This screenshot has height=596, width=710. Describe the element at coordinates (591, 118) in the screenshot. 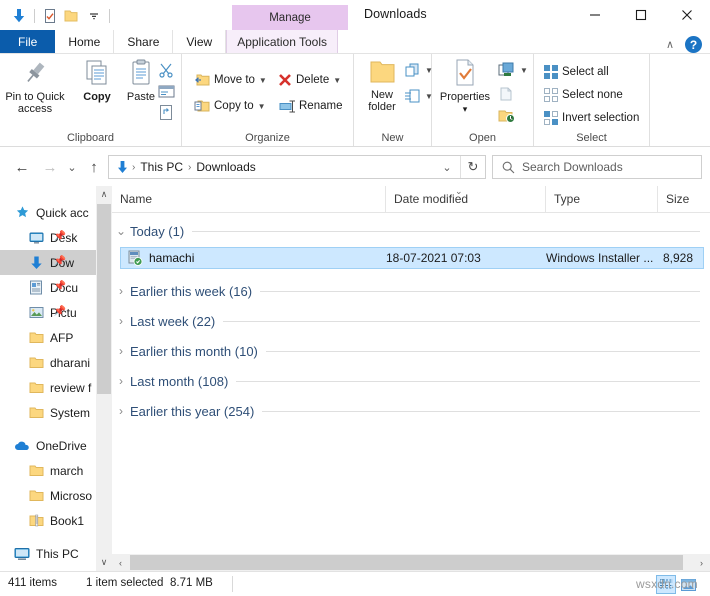

I see `invert-selection-button: Invert selection` at that location.